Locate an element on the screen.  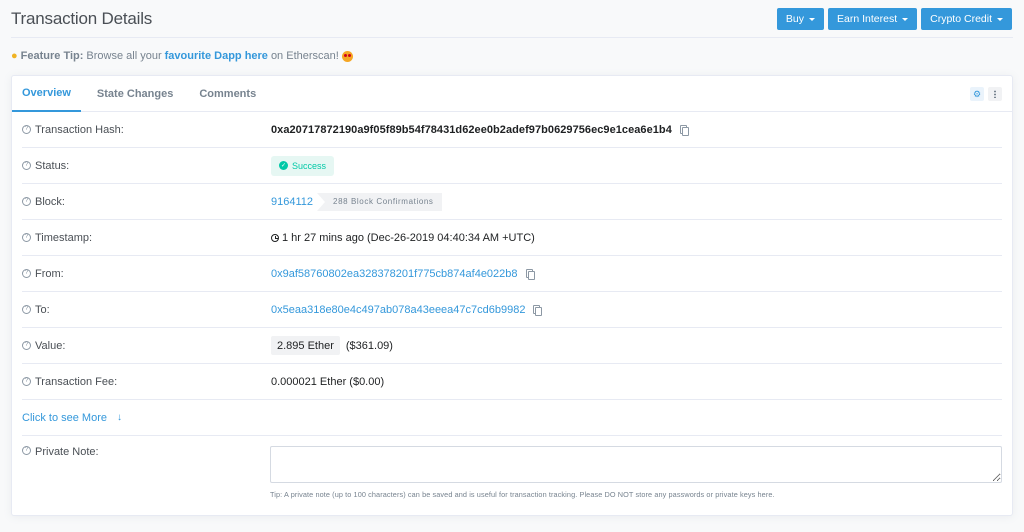
crypto-credit-dropdown-button: Crypto Credit is located at coordinates (966, 18).